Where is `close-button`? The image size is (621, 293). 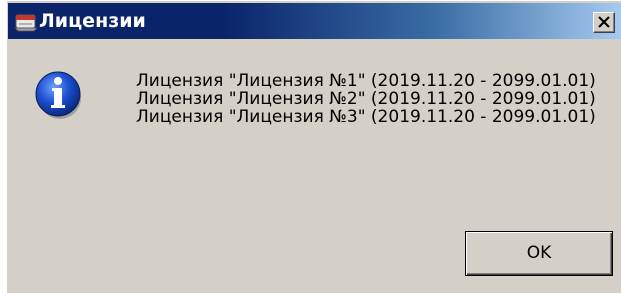 close-button is located at coordinates (604, 22).